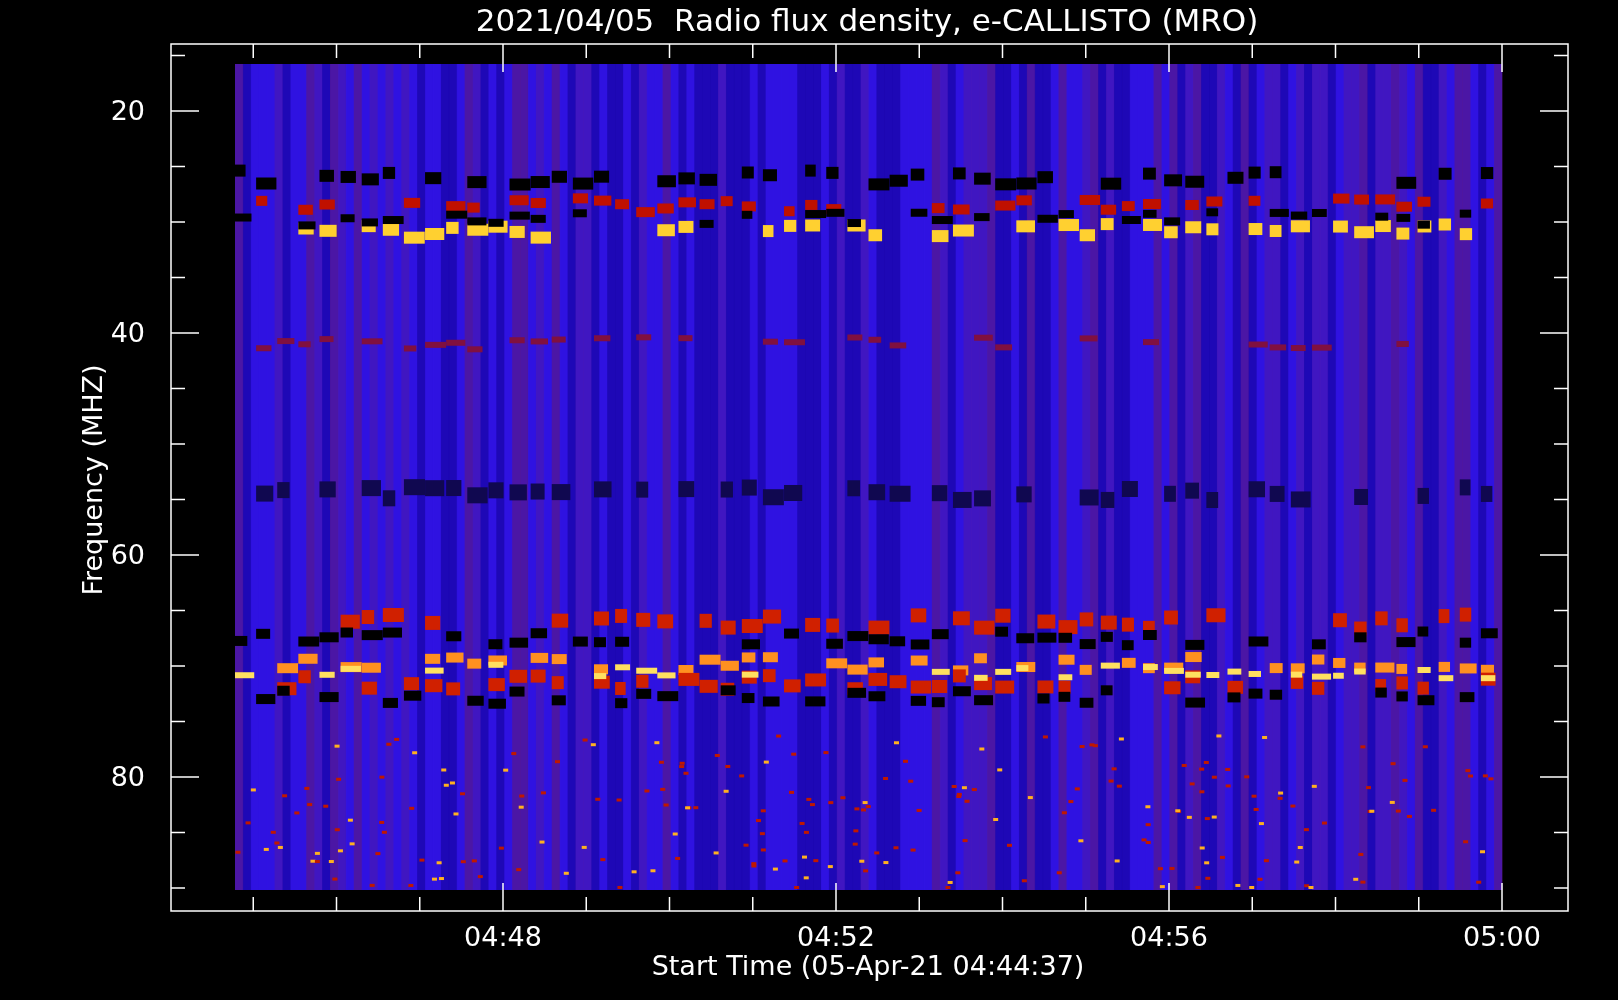 The image size is (1618, 1000). Describe the element at coordinates (503, 936) in the screenshot. I see `x-tick-label: 04:48` at that location.